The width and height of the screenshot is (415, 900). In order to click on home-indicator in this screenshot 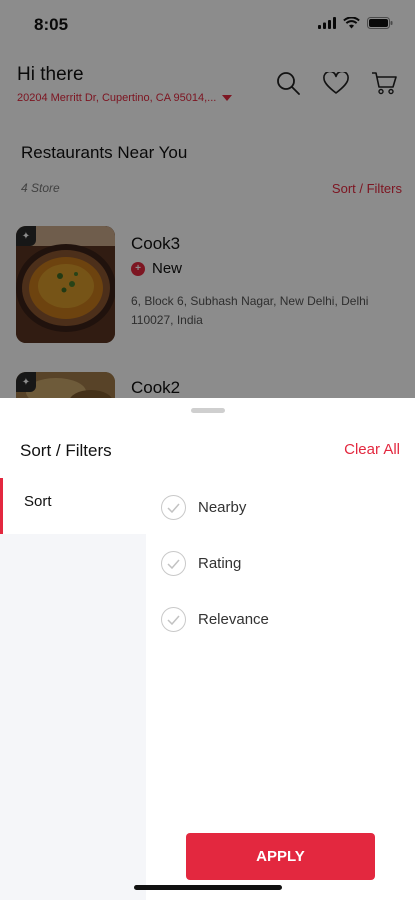, I will do `click(208, 887)`.